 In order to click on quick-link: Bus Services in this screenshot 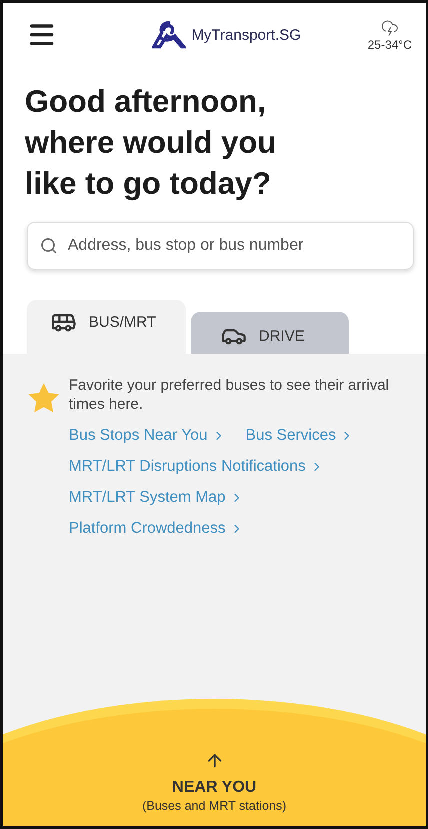, I will do `click(300, 436)`.